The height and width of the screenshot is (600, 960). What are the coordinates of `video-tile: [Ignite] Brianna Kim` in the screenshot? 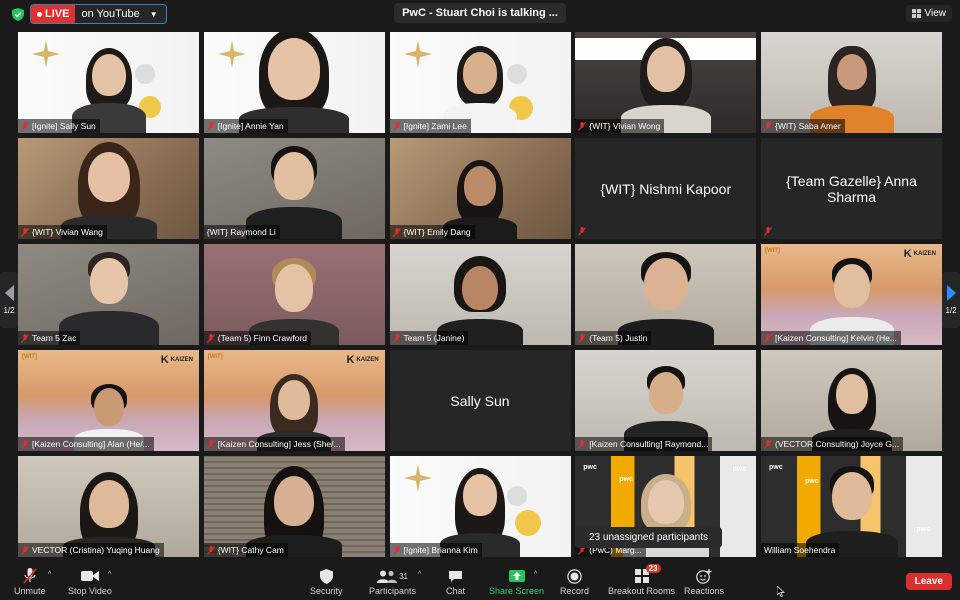 It's located at (480, 506).